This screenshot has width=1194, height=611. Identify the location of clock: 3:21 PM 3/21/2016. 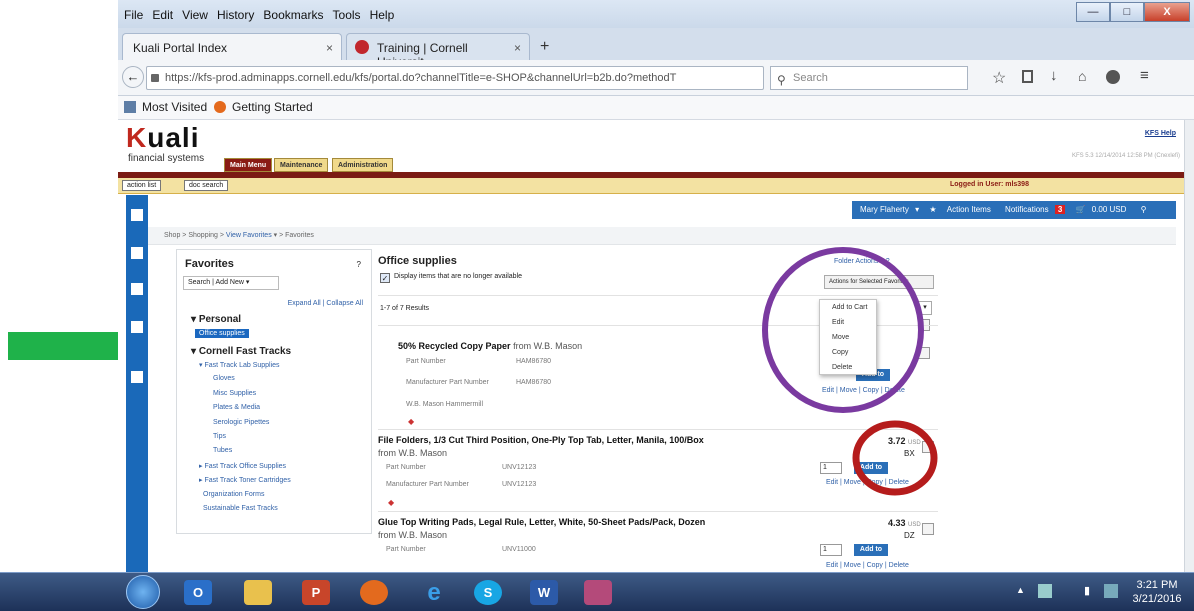
(1157, 592).